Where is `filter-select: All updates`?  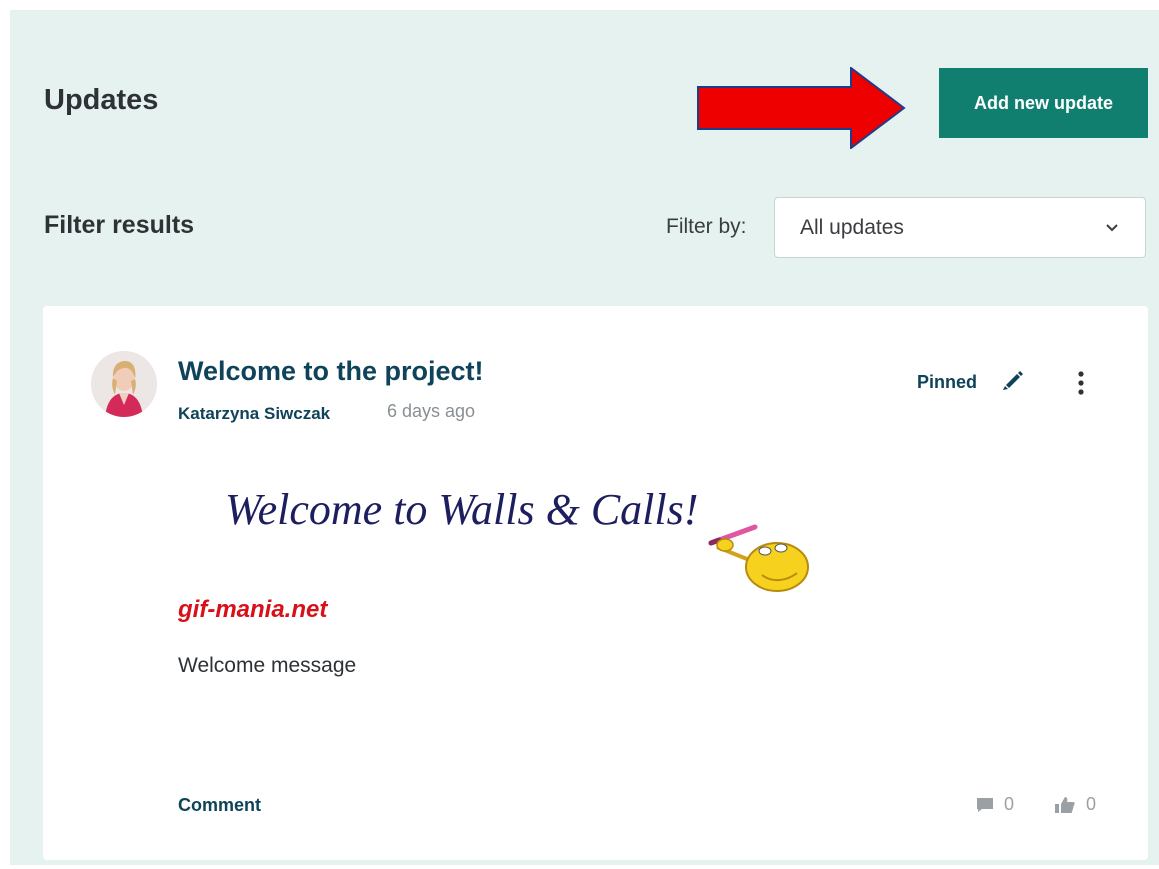
filter-select: All updates is located at coordinates (960, 227).